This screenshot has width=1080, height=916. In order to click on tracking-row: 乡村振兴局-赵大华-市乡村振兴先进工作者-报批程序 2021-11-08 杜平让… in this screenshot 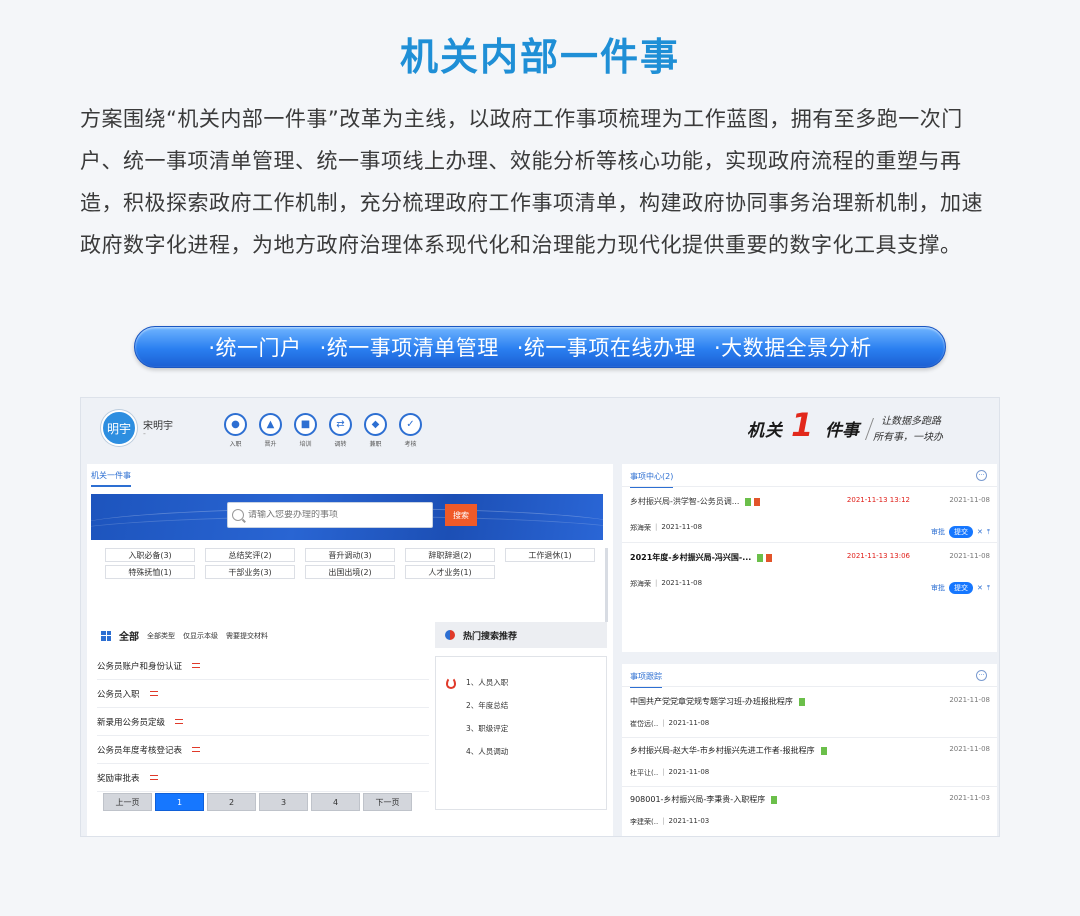, I will do `click(810, 761)`.